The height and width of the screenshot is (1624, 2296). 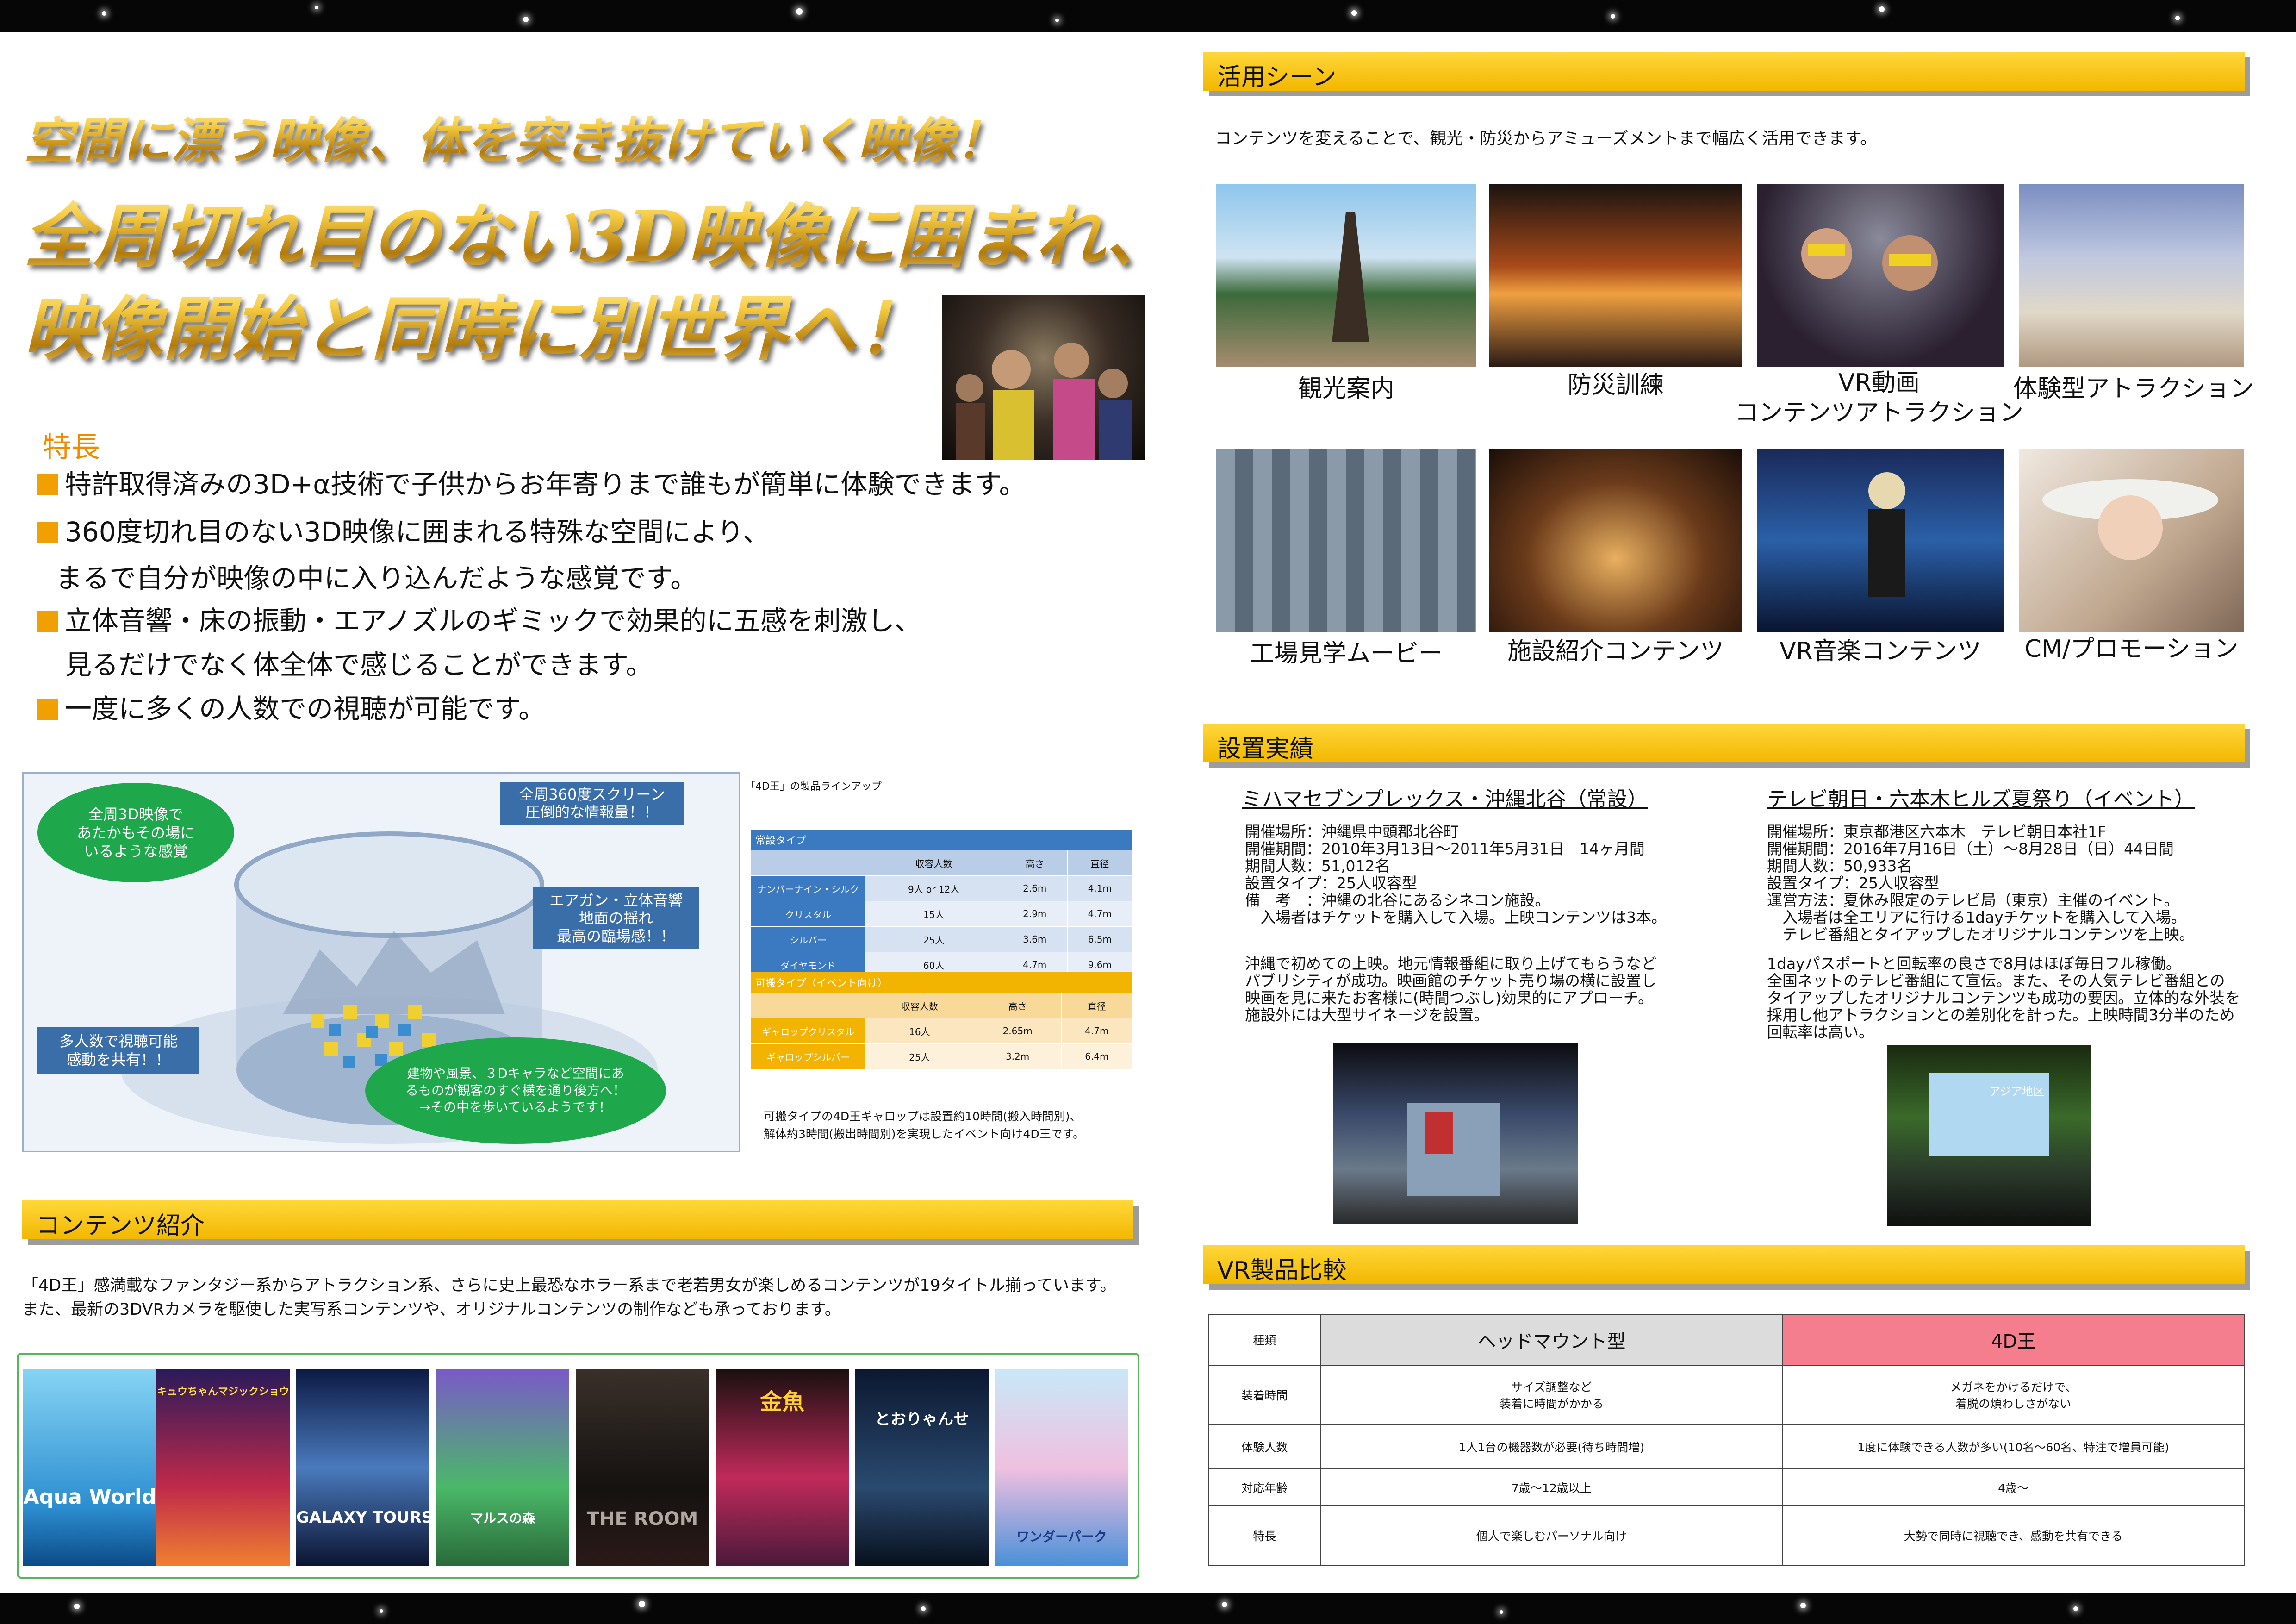 I want to click on poster-kingyo: 金魚, so click(x=782, y=1467).